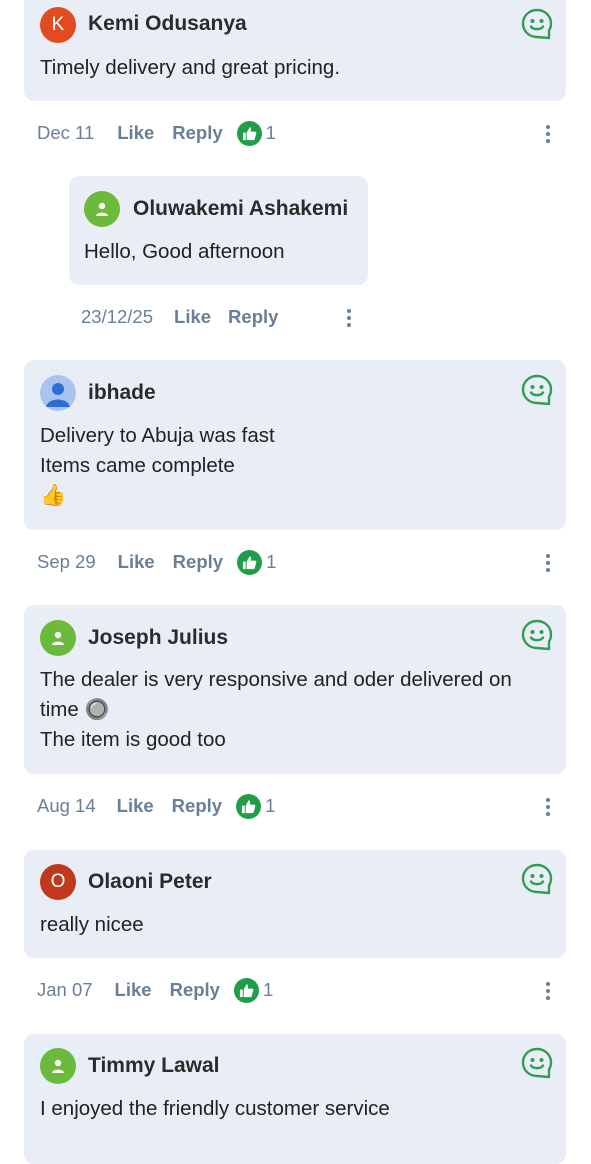  What do you see at coordinates (150, 882) in the screenshot?
I see `comment-author: Olaoni Peter` at bounding box center [150, 882].